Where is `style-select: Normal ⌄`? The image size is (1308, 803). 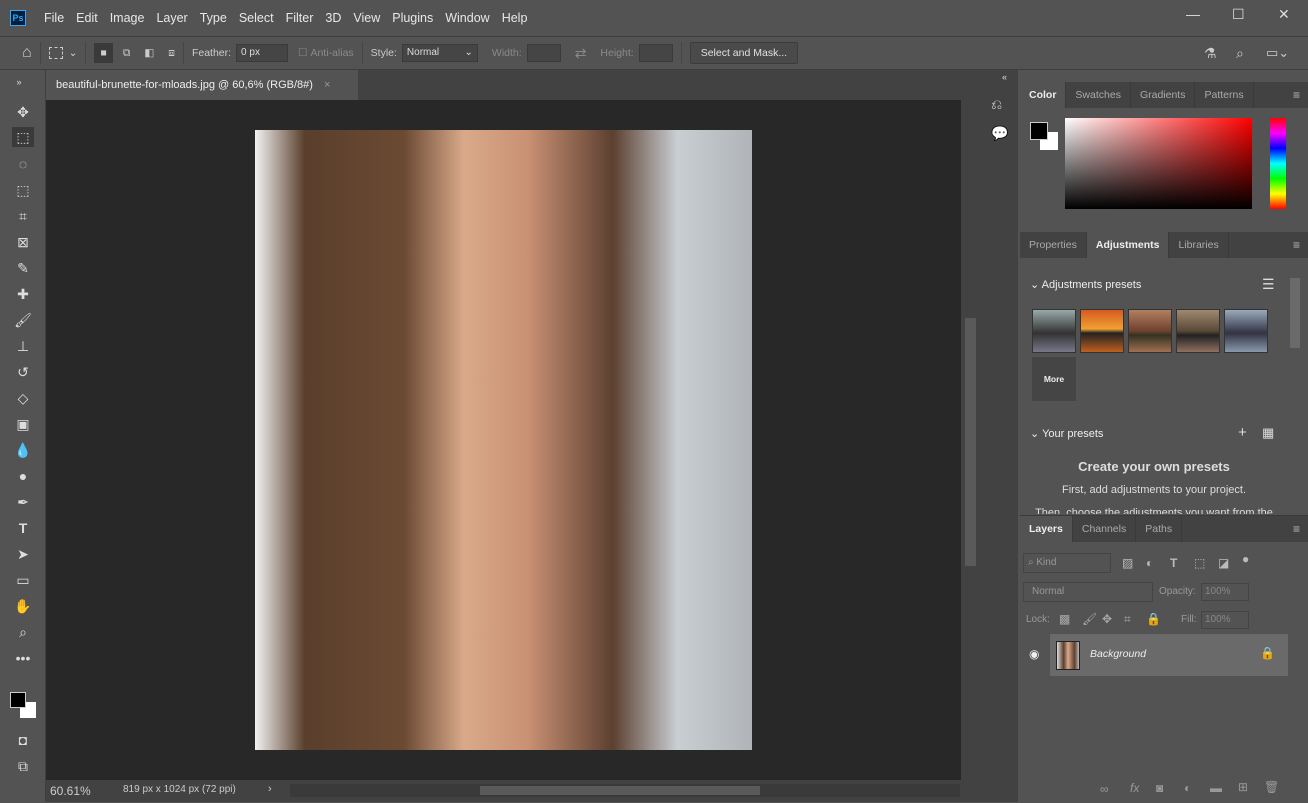 style-select: Normal ⌄ is located at coordinates (439, 53).